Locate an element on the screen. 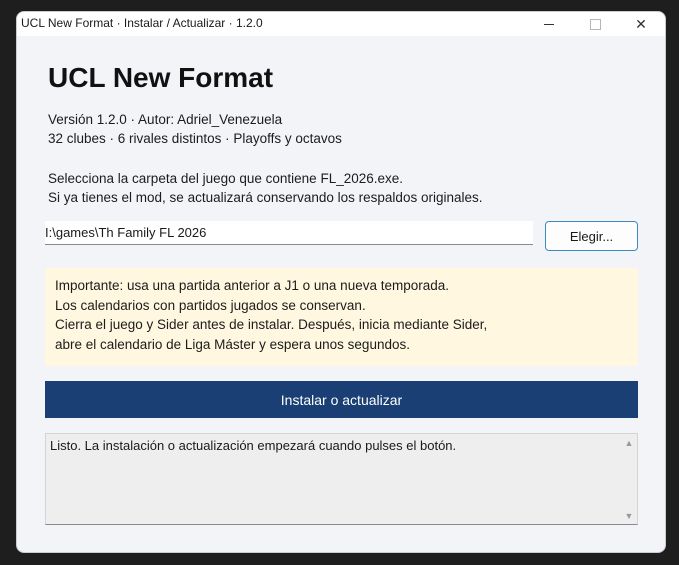 The image size is (679, 565). close-icon: ✕ is located at coordinates (641, 23).